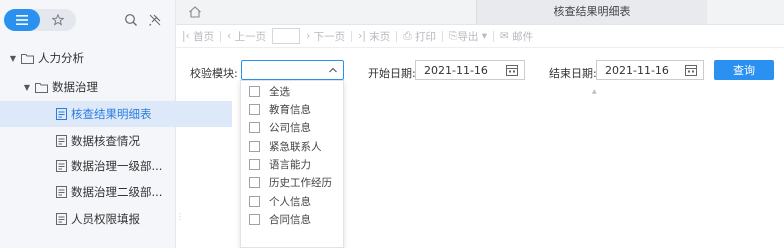 The image size is (784, 248). Describe the element at coordinates (292, 91) in the screenshot. I see `option-select-all: 全选` at that location.